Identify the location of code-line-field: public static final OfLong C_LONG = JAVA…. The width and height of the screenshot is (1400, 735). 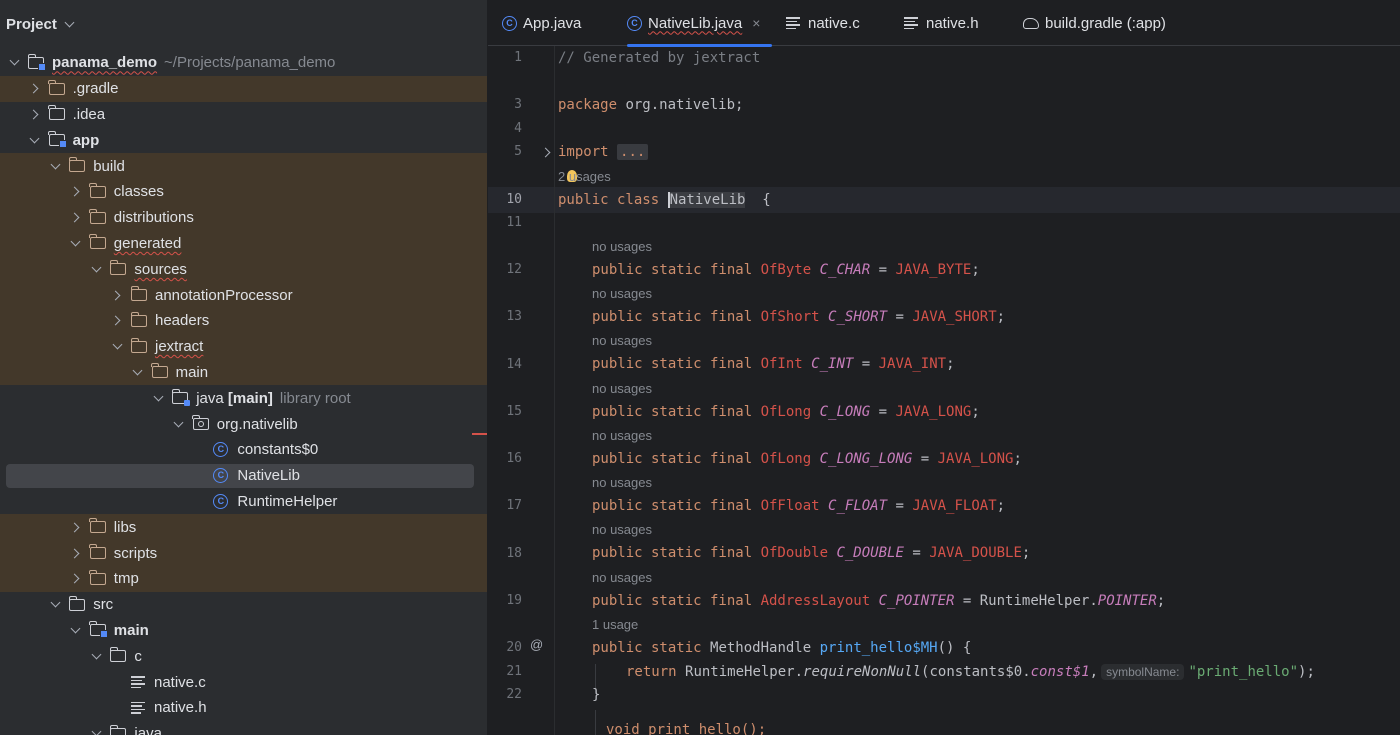
(786, 412).